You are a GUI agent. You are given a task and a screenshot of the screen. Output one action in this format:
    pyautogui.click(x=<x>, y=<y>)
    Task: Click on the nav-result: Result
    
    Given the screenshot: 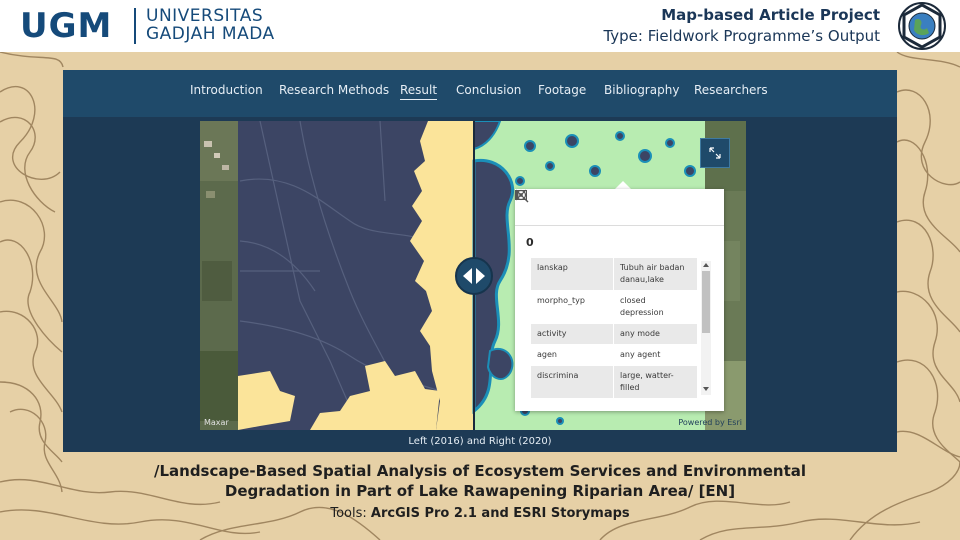 What is the action you would take?
    pyautogui.click(x=419, y=91)
    